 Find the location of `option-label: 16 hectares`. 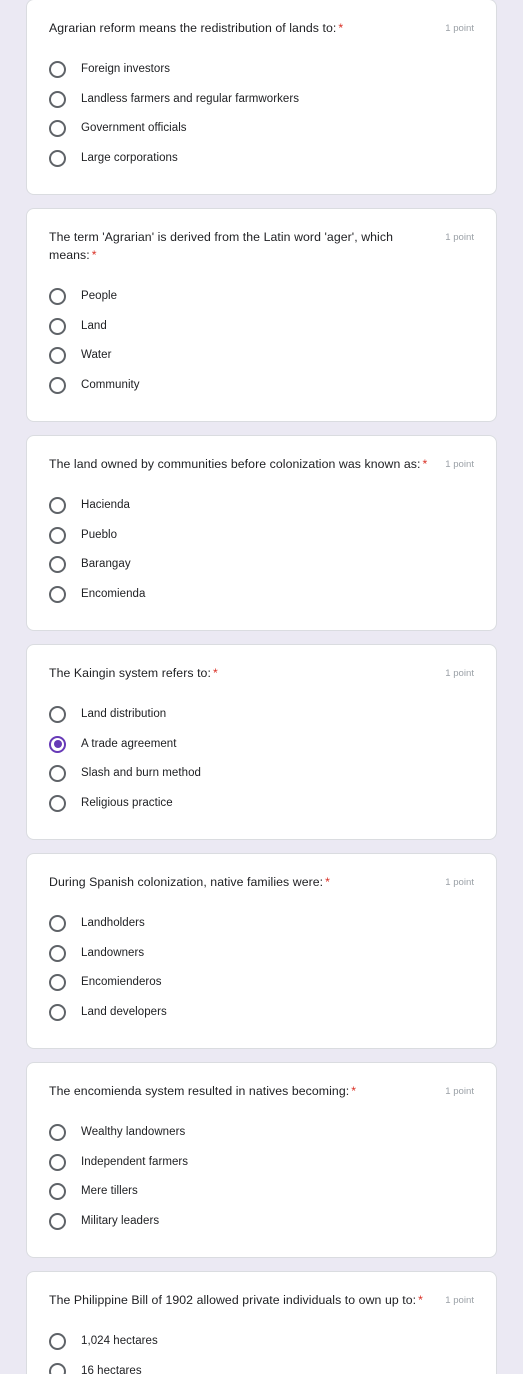

option-label: 16 hectares is located at coordinates (111, 1369).